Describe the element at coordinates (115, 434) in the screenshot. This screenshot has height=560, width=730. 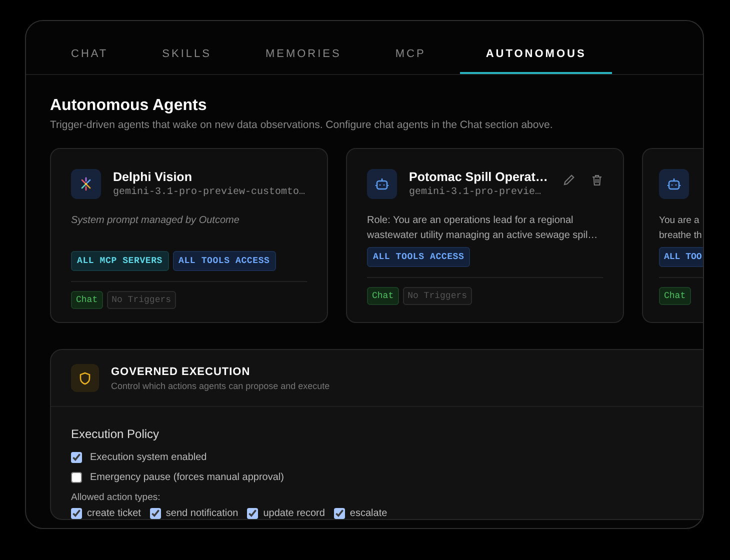
I see `policy-title: Execution Policy` at that location.